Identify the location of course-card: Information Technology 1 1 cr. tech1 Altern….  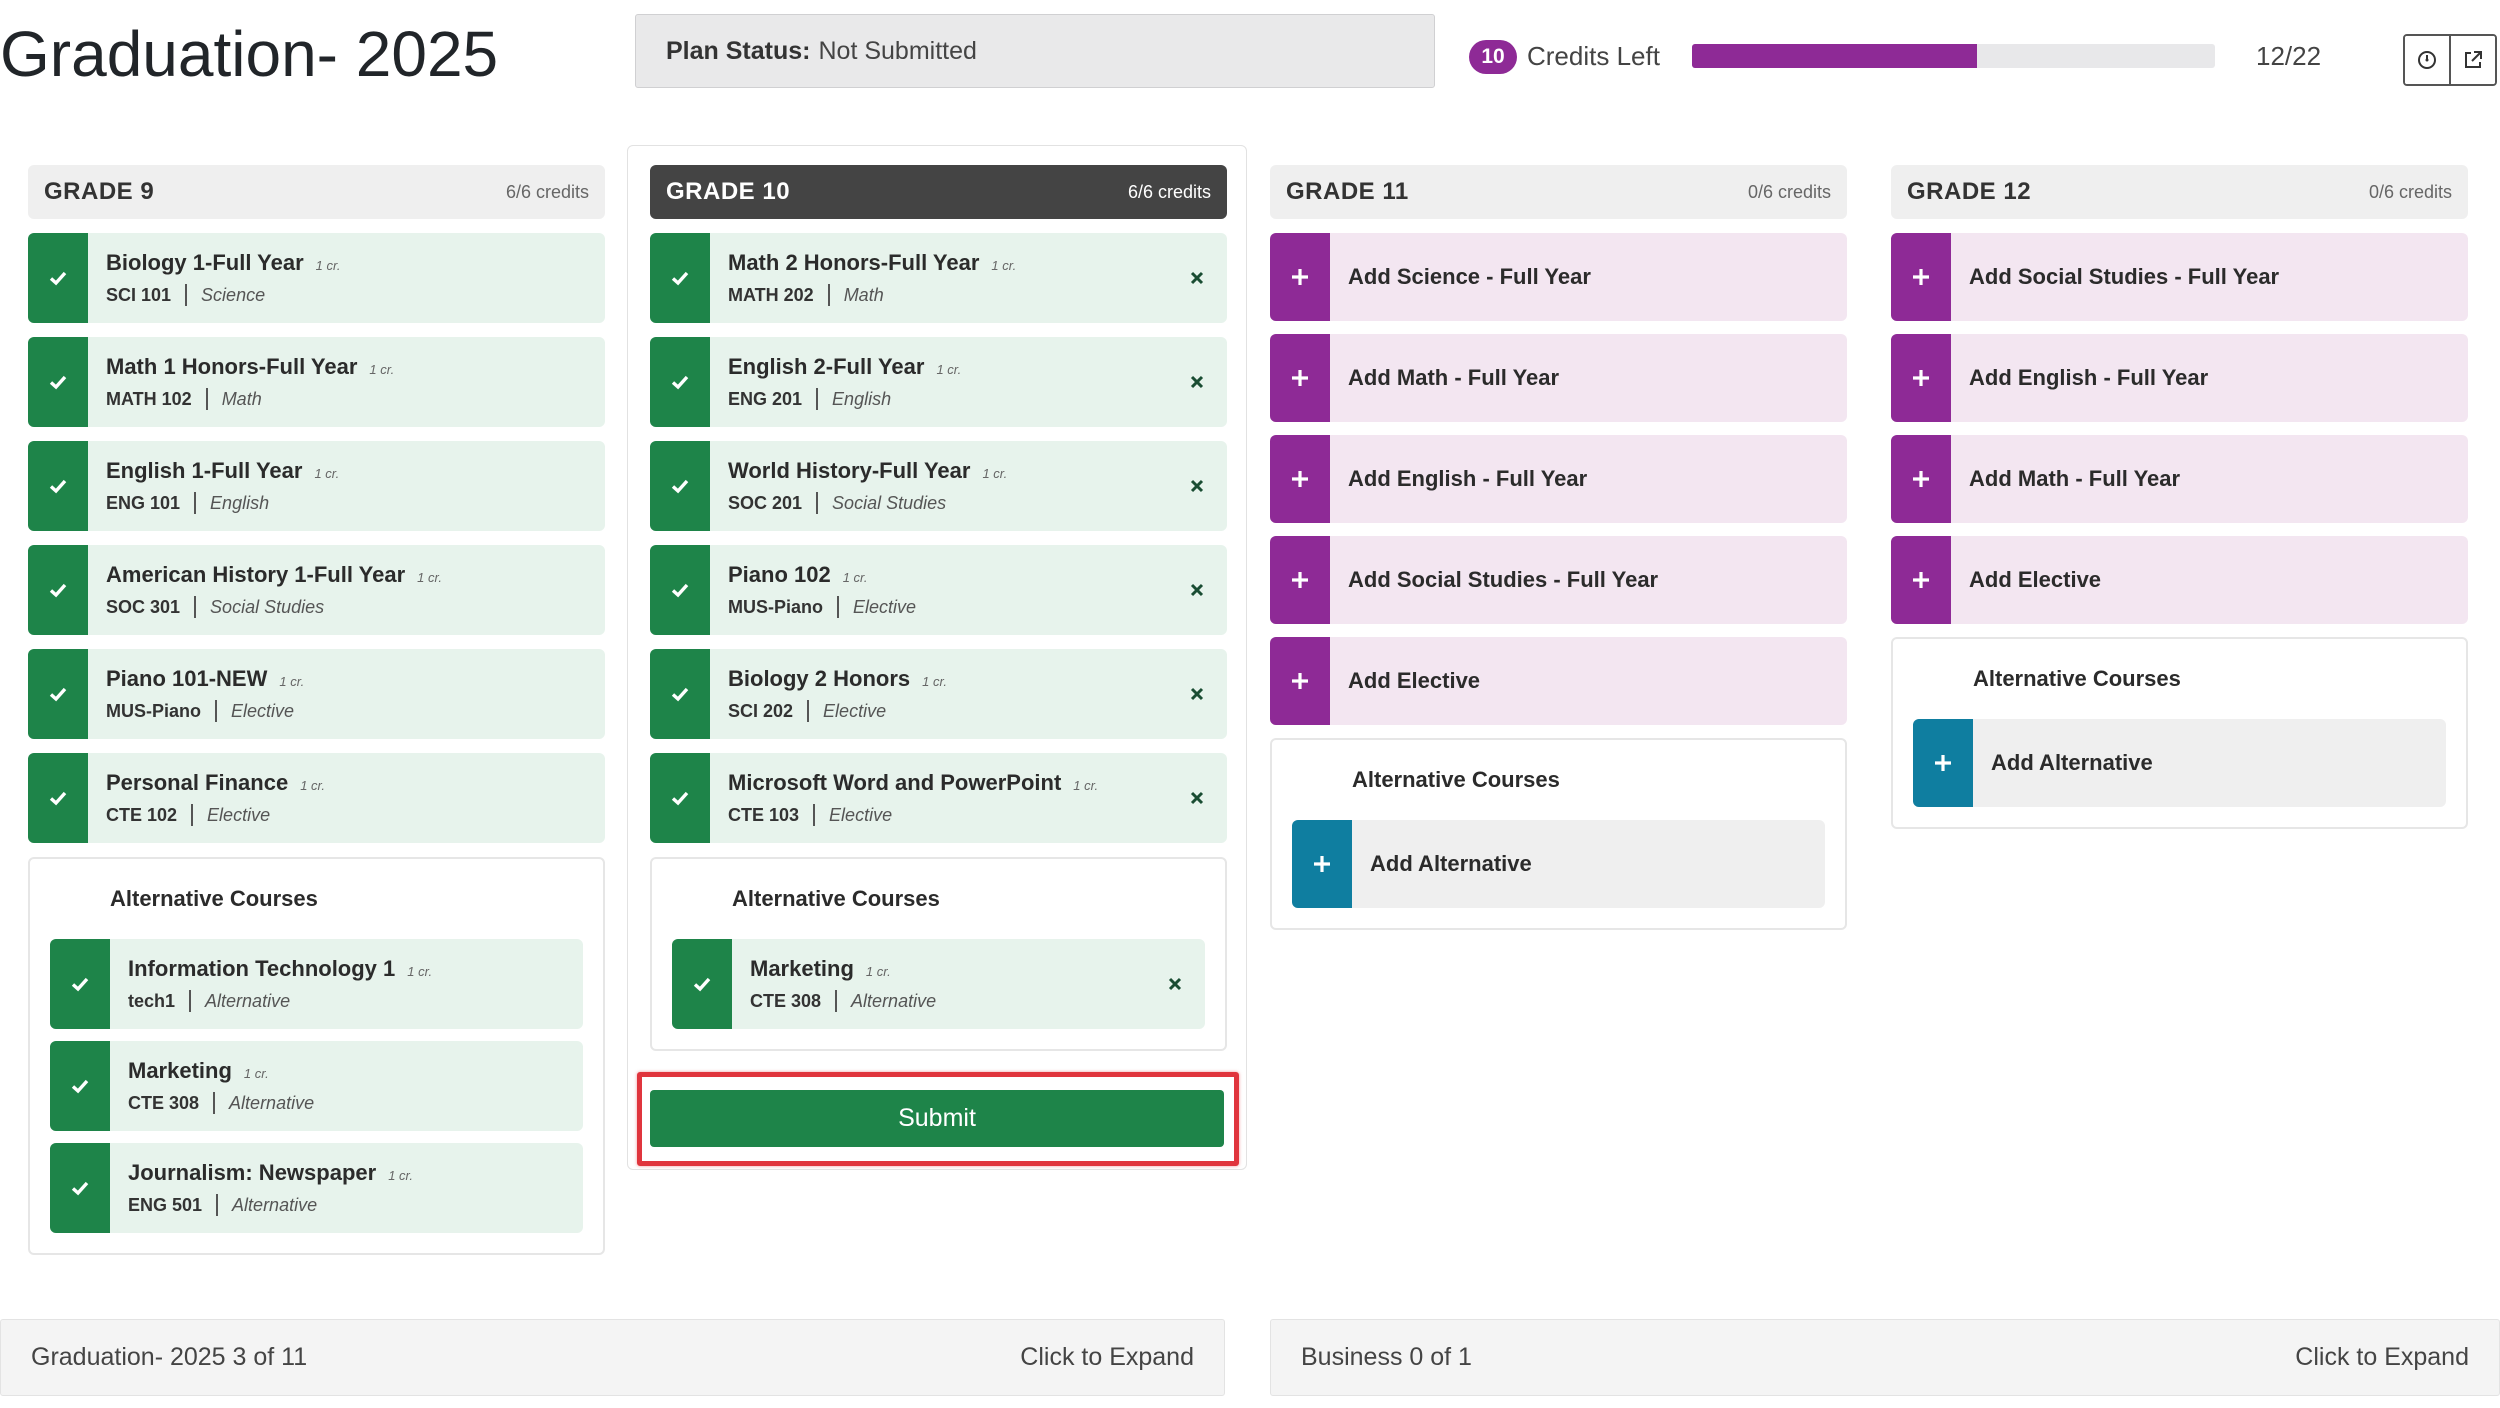
(316, 984).